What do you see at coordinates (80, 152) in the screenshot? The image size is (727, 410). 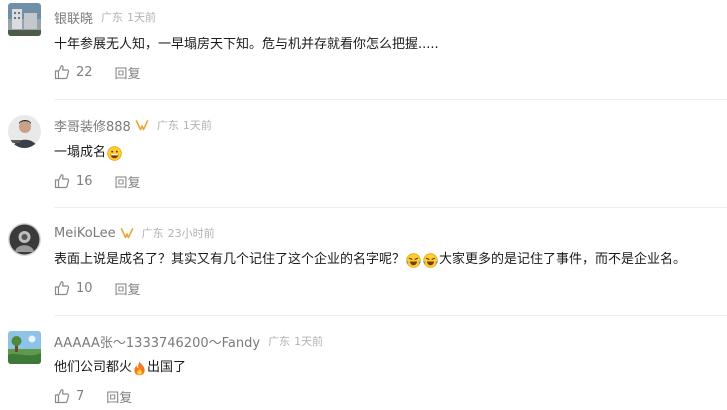 I see `comment-text-part: 一塌成名` at bounding box center [80, 152].